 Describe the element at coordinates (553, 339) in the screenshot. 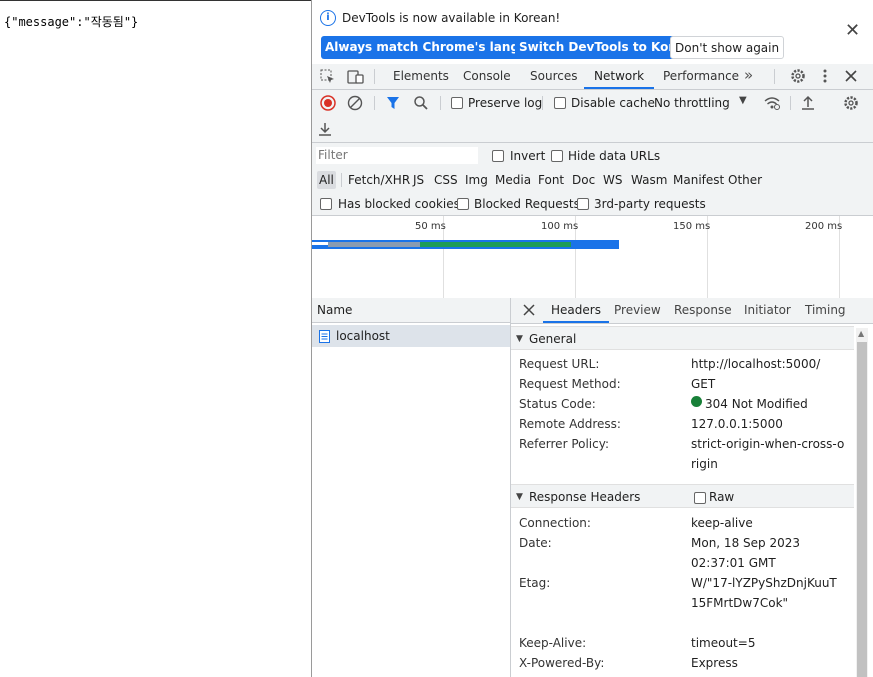

I see `general-section-title: General` at that location.